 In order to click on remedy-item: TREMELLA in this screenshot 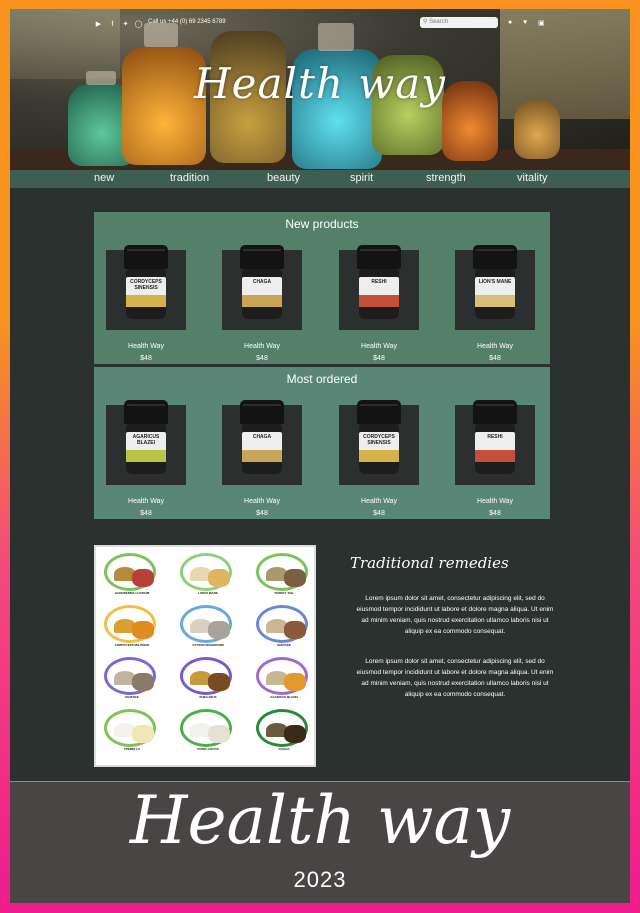, I will do `click(132, 730)`.